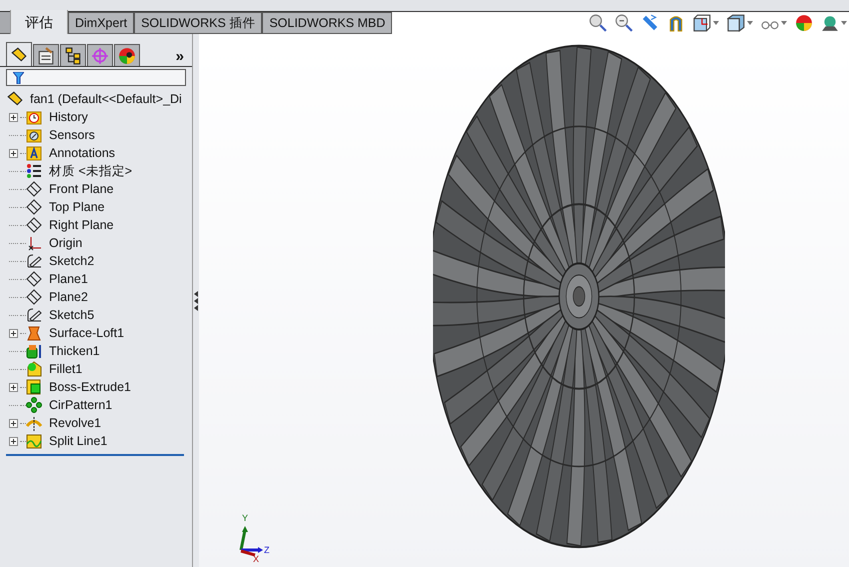  Describe the element at coordinates (34, 135) in the screenshot. I see `gauge-folder-icon` at that location.